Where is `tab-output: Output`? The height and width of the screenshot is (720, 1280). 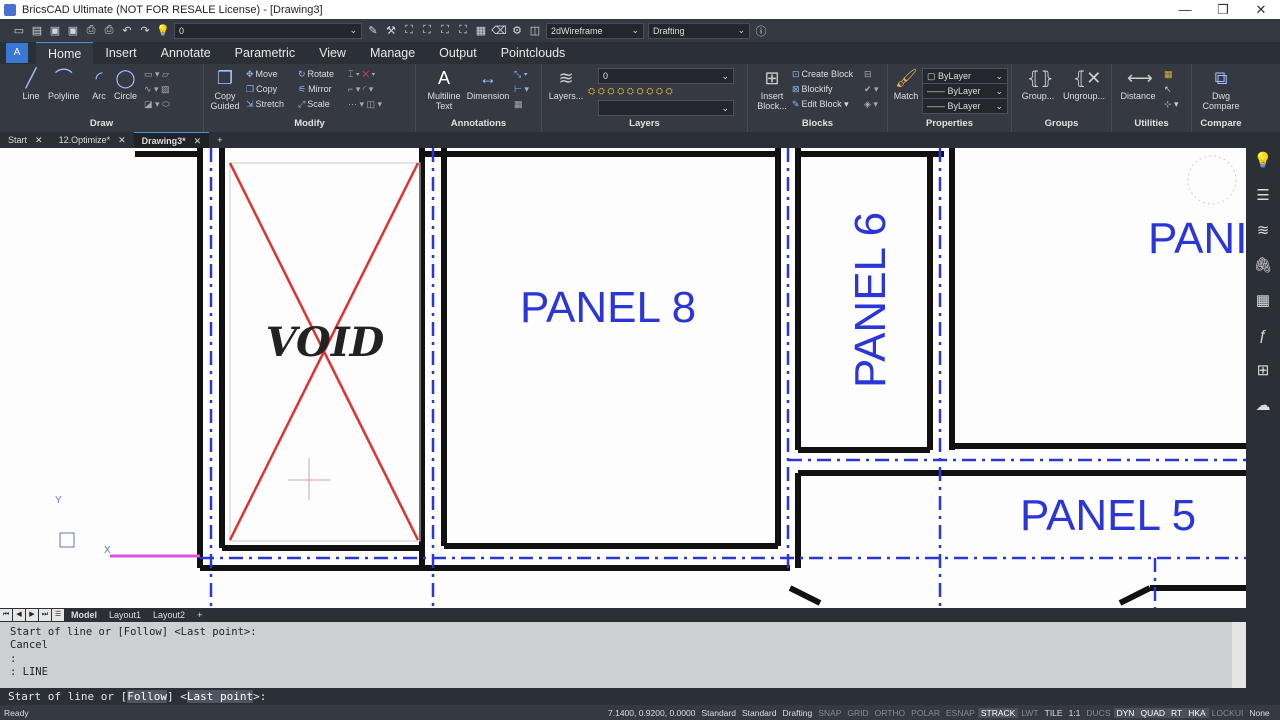
tab-output: Output is located at coordinates (458, 53).